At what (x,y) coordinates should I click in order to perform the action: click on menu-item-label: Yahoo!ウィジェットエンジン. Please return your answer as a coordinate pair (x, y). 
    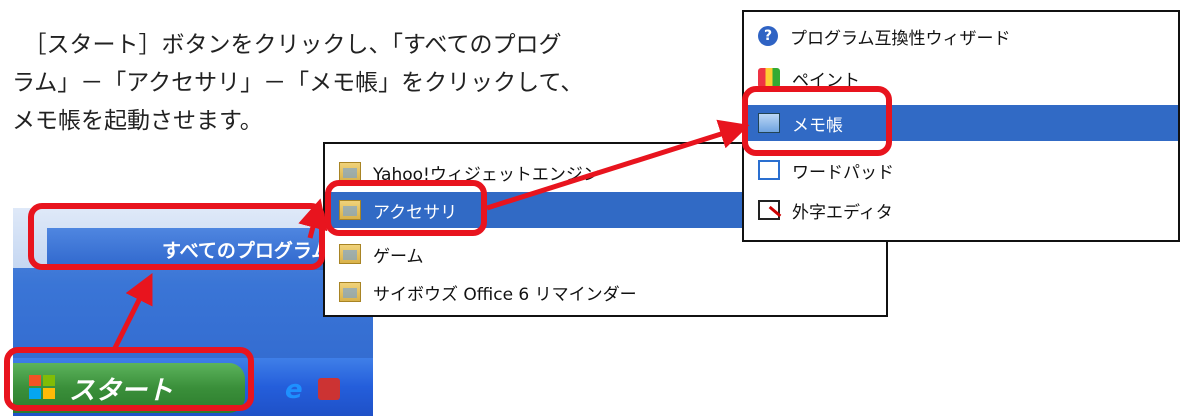
    Looking at the image, I should click on (486, 174).